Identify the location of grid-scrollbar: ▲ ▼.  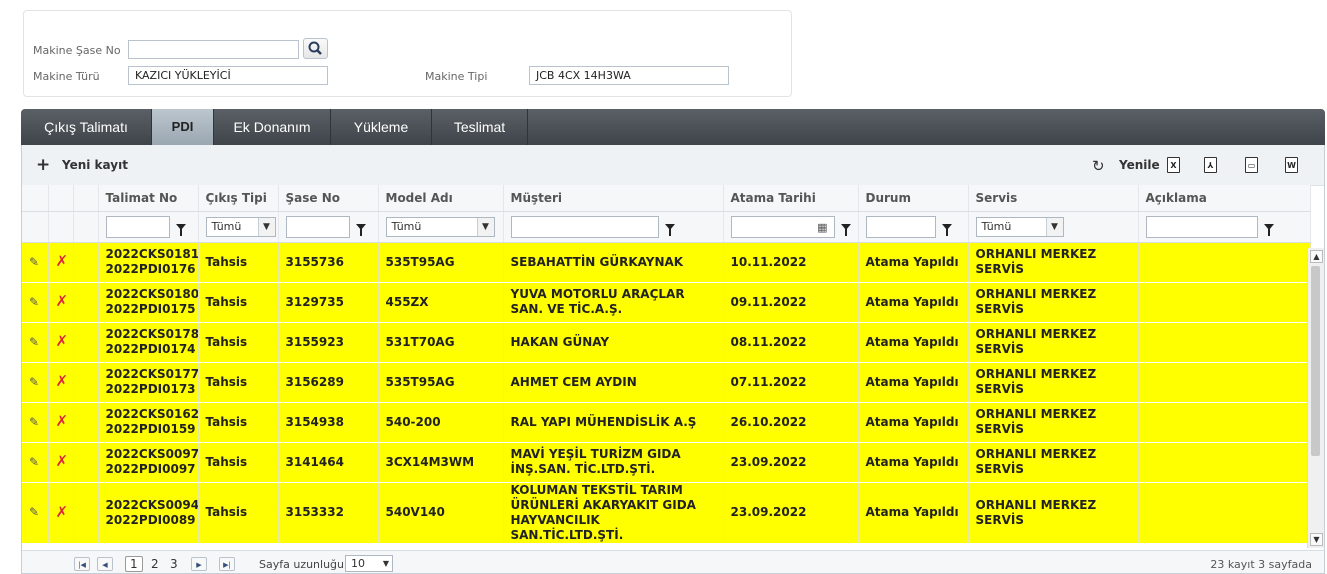
(1315, 398).